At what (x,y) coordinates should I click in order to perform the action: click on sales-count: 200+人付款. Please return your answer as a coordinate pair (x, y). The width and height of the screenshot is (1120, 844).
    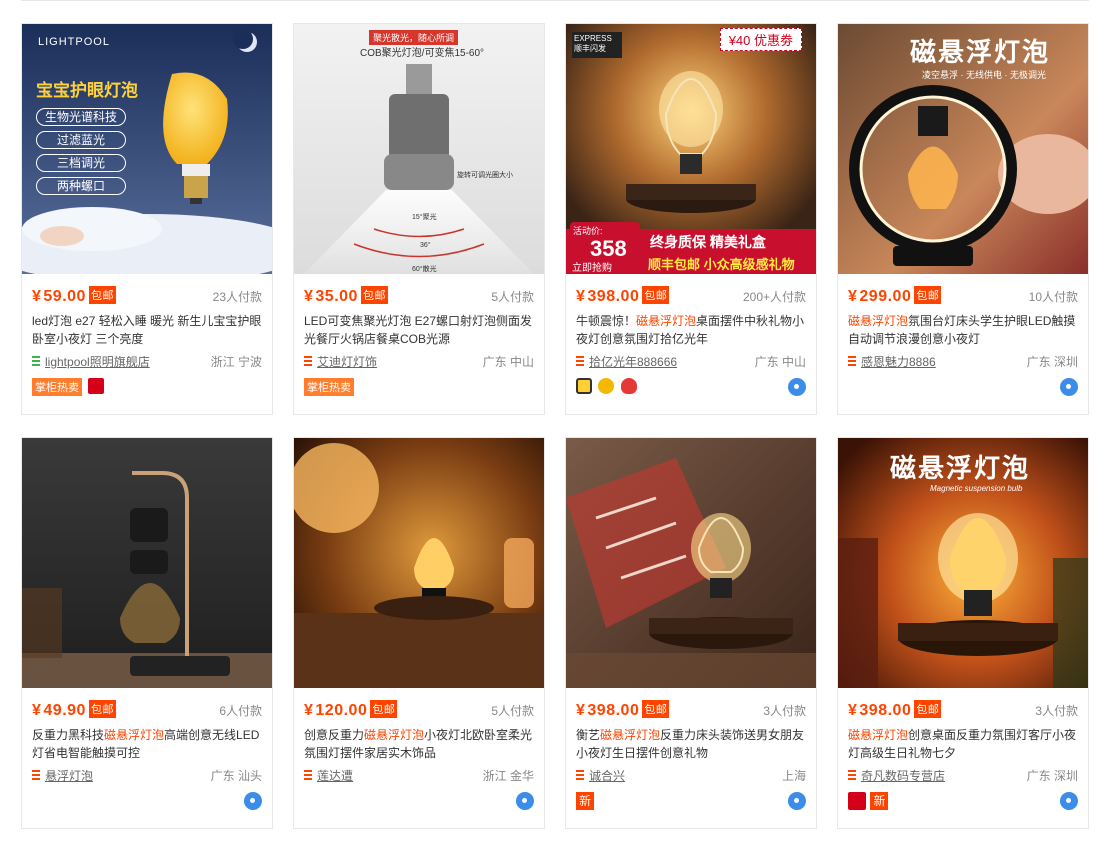
    Looking at the image, I should click on (774, 297).